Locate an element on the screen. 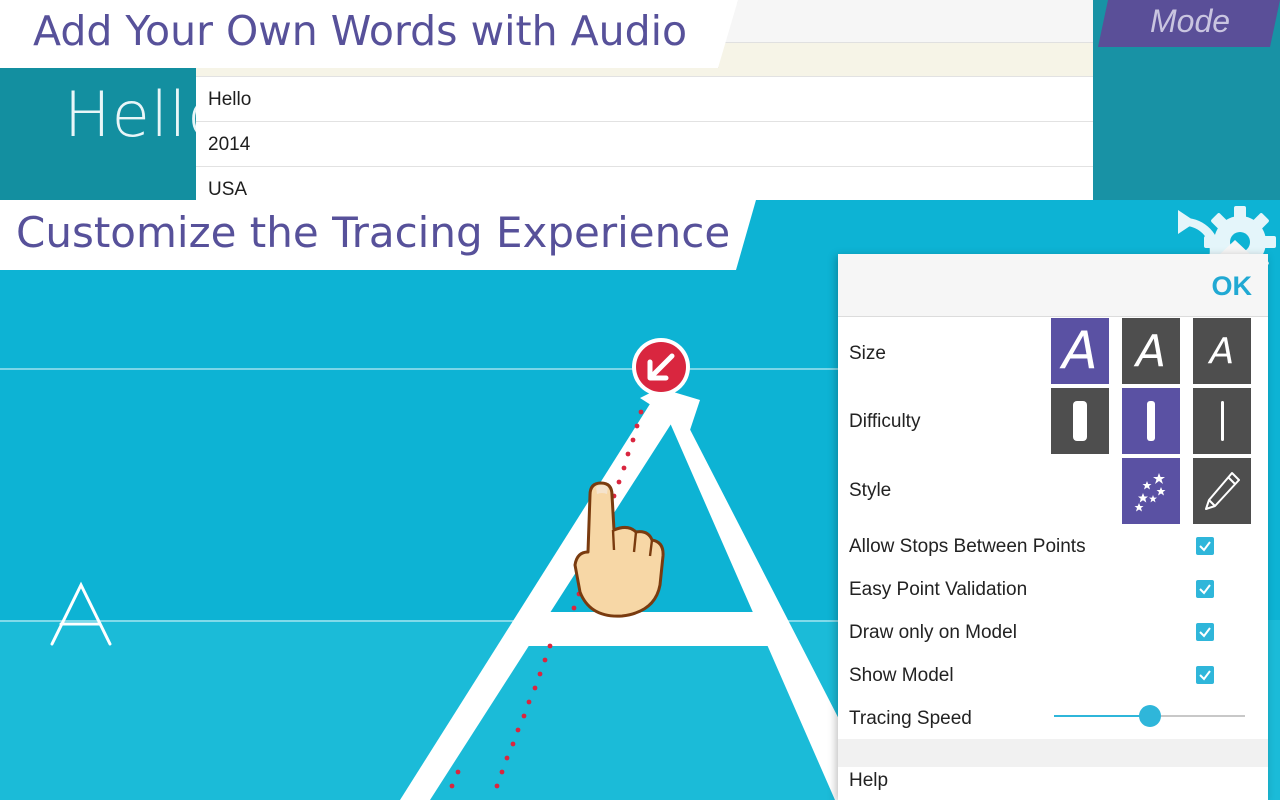  feature-banner-words: Add Your Own Words with Audio is located at coordinates (369, 34).